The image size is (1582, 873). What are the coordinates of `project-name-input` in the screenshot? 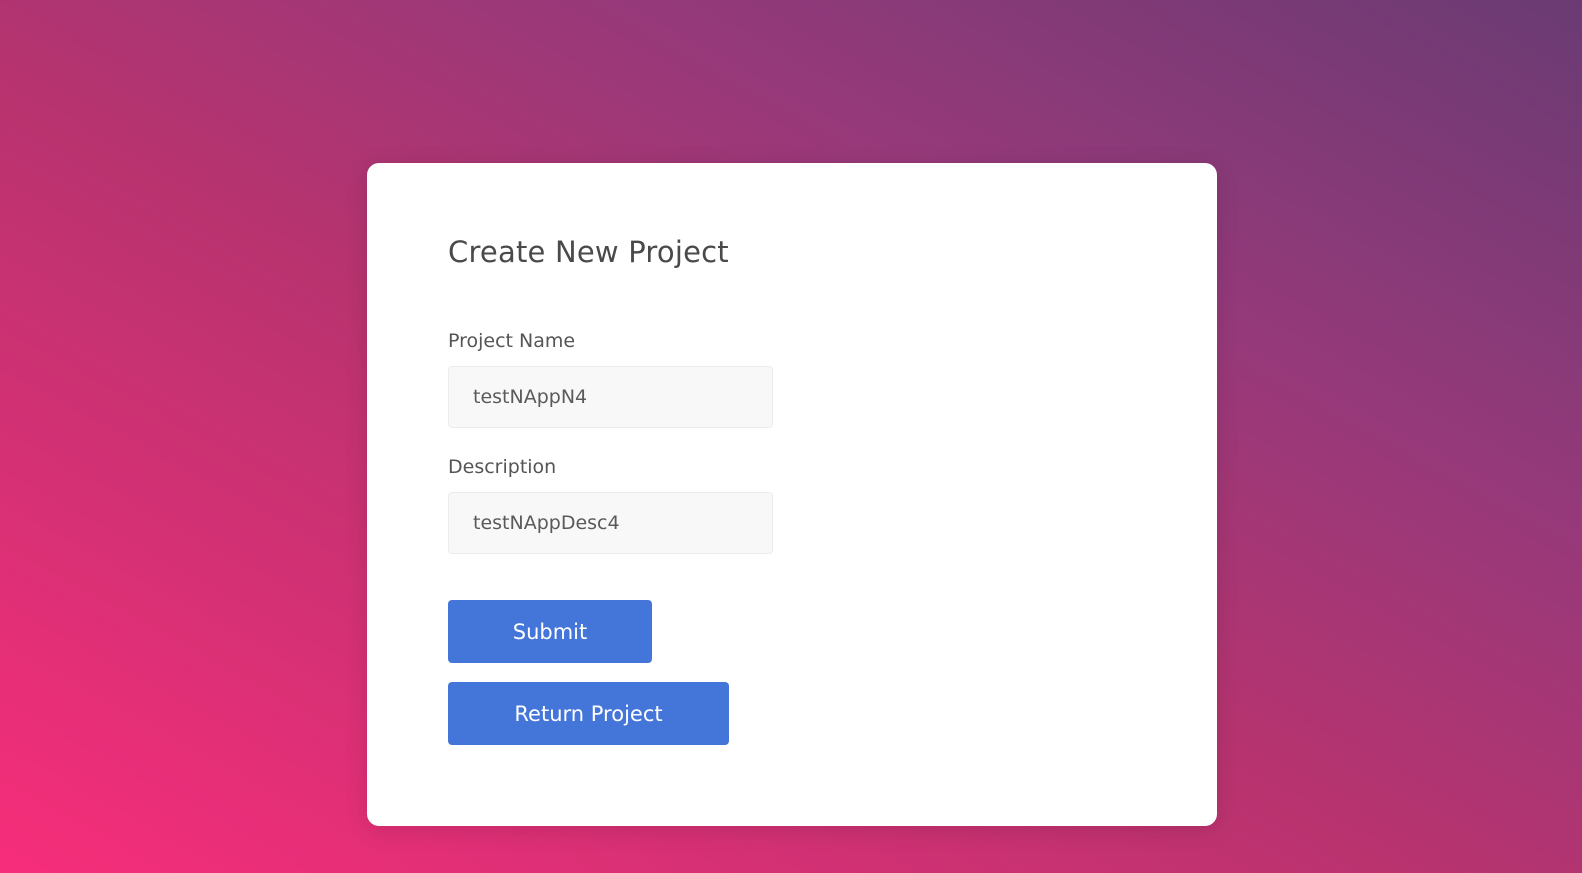 It's located at (610, 397).